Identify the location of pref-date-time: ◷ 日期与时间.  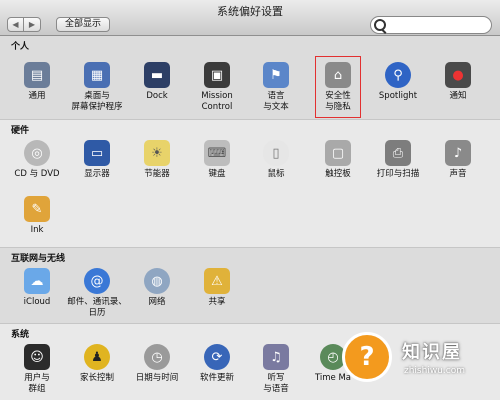
(157, 364).